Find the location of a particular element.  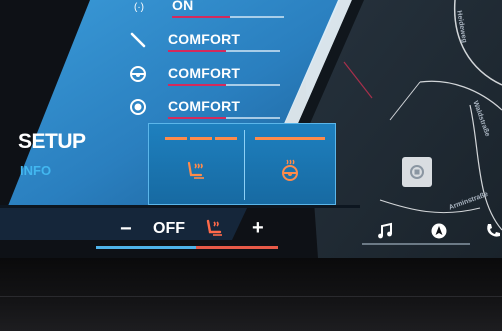

info-menu-item: INFO is located at coordinates (35, 170).